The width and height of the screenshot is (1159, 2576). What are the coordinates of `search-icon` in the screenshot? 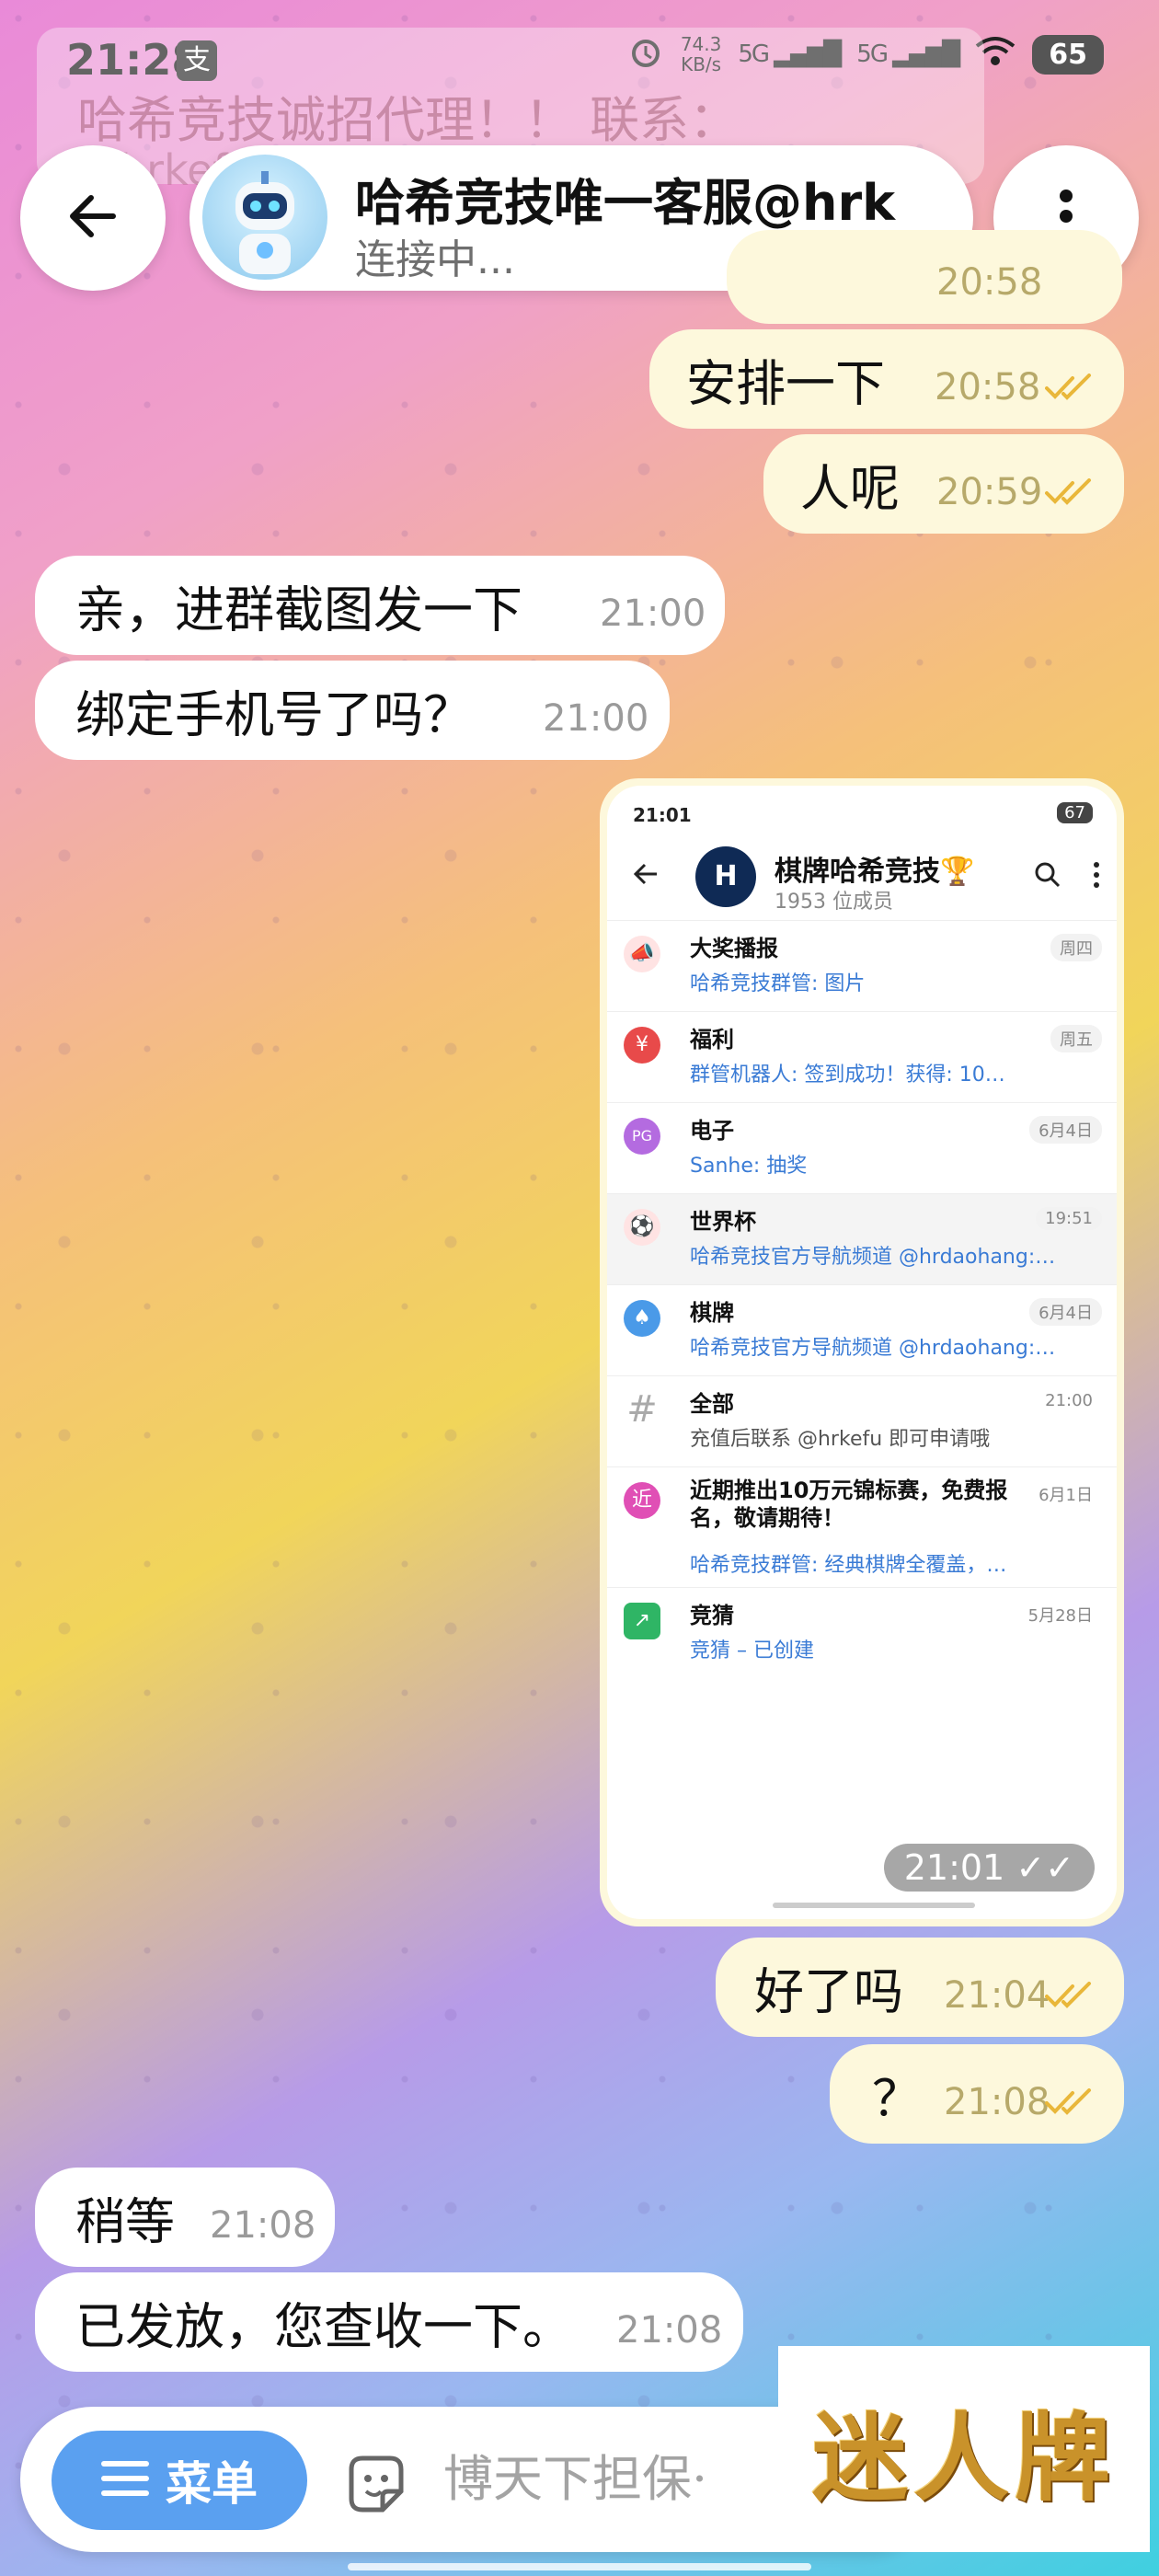 It's located at (1047, 876).